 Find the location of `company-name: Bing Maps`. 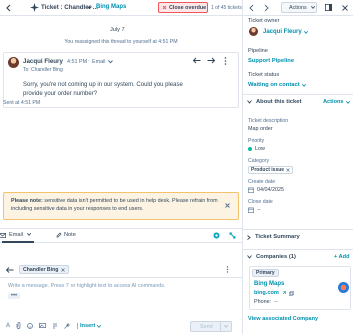

company-name: Bing Maps is located at coordinates (269, 284).